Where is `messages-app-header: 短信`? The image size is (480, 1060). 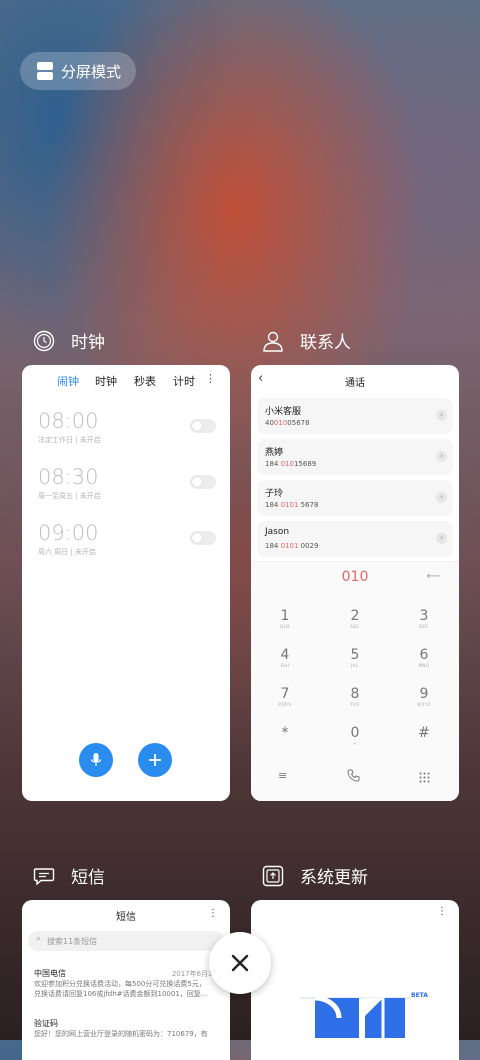
messages-app-header: 短信 is located at coordinates (69, 875).